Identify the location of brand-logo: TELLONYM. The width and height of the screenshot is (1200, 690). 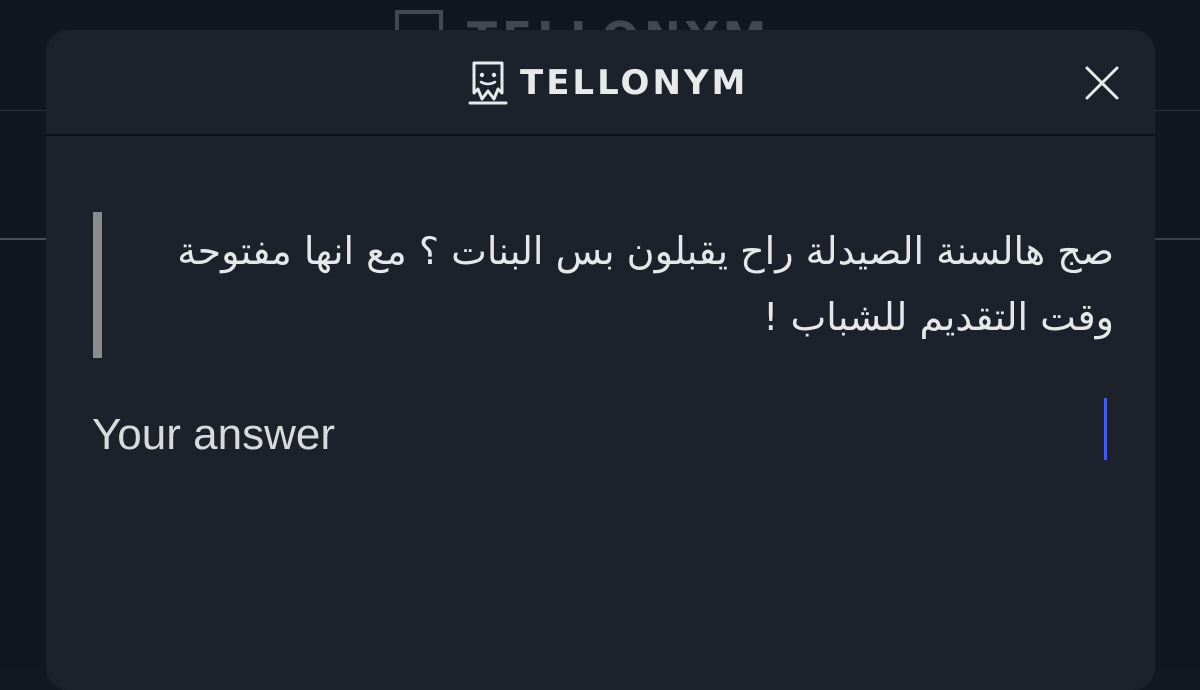
(608, 83).